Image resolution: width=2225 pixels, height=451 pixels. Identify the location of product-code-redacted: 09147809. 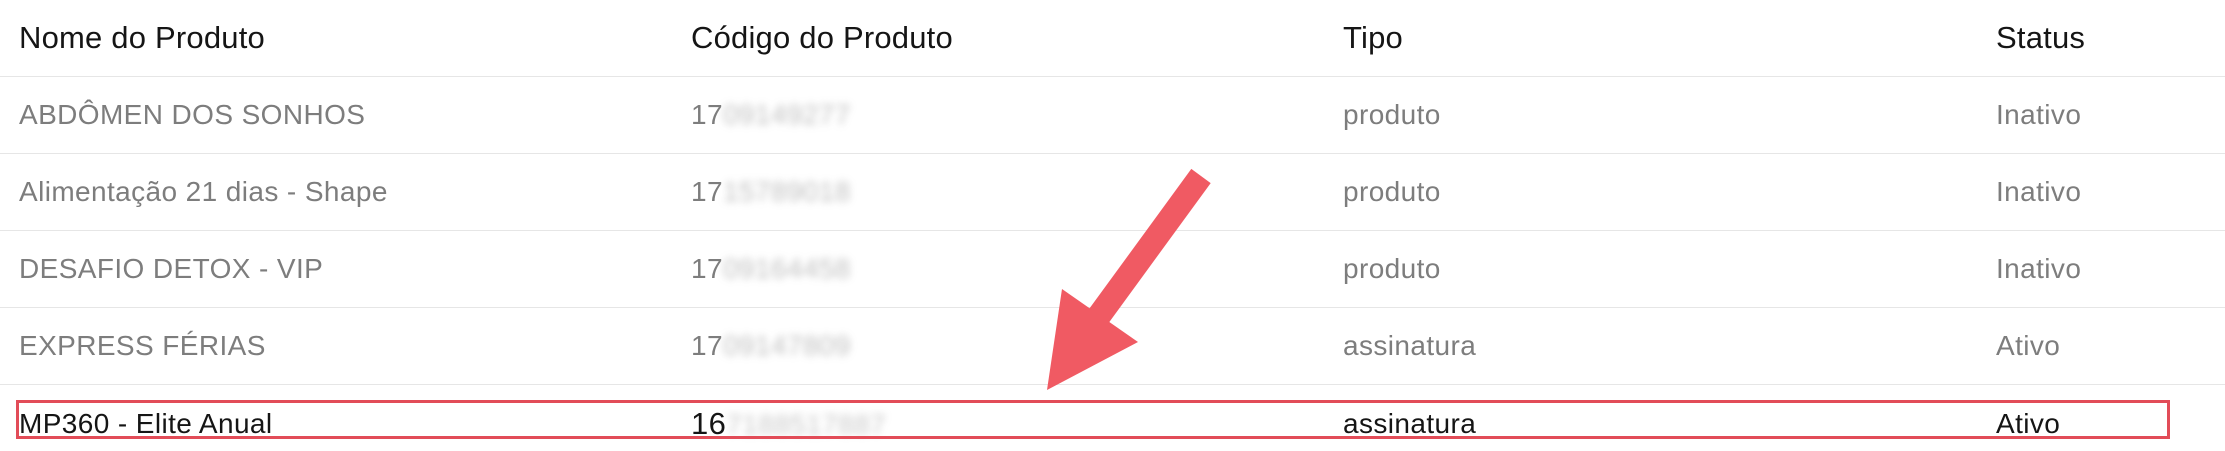
(786, 345).